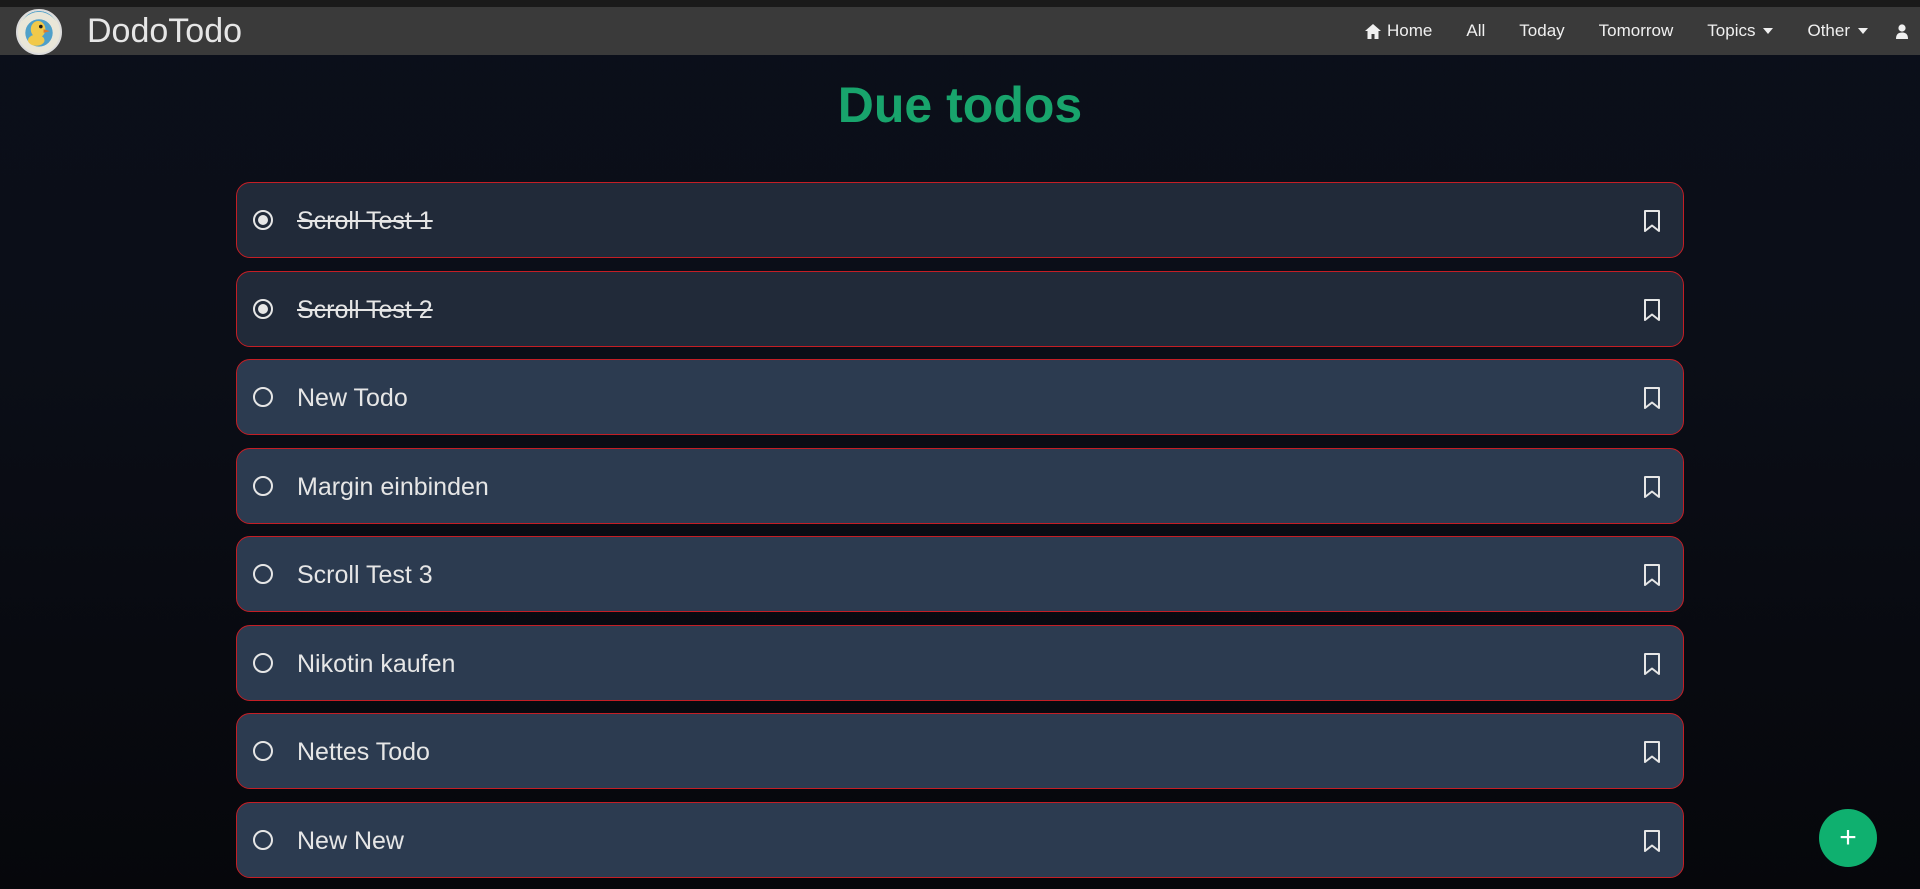  What do you see at coordinates (352, 398) in the screenshot?
I see `todo-label: New Todo` at bounding box center [352, 398].